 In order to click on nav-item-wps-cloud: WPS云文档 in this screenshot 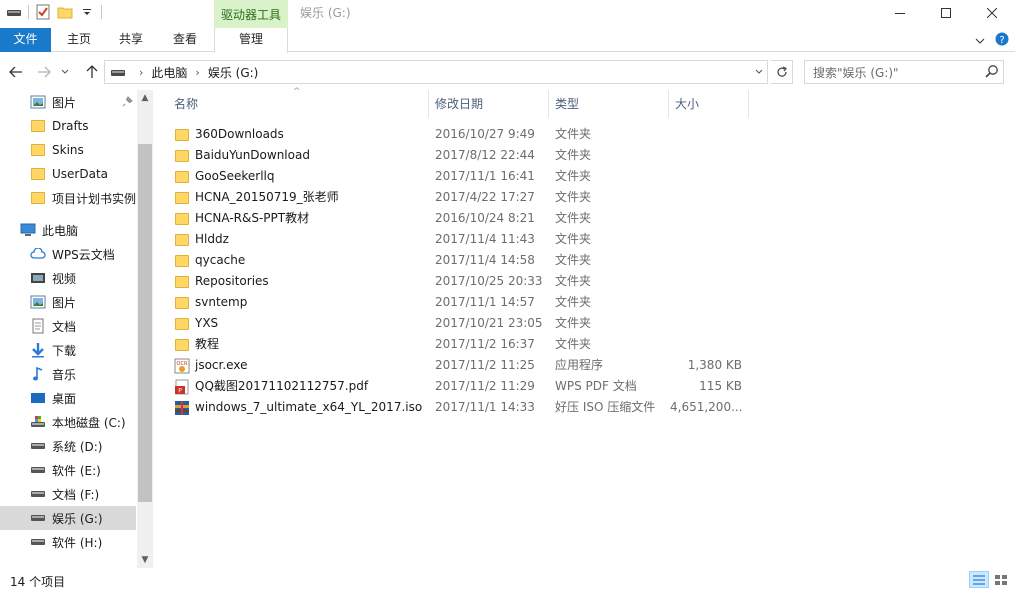, I will do `click(68, 254)`.